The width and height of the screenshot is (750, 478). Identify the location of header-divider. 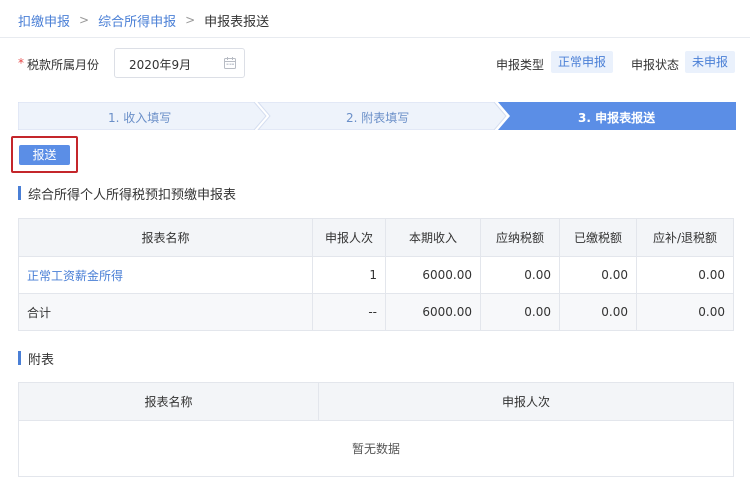
(375, 37).